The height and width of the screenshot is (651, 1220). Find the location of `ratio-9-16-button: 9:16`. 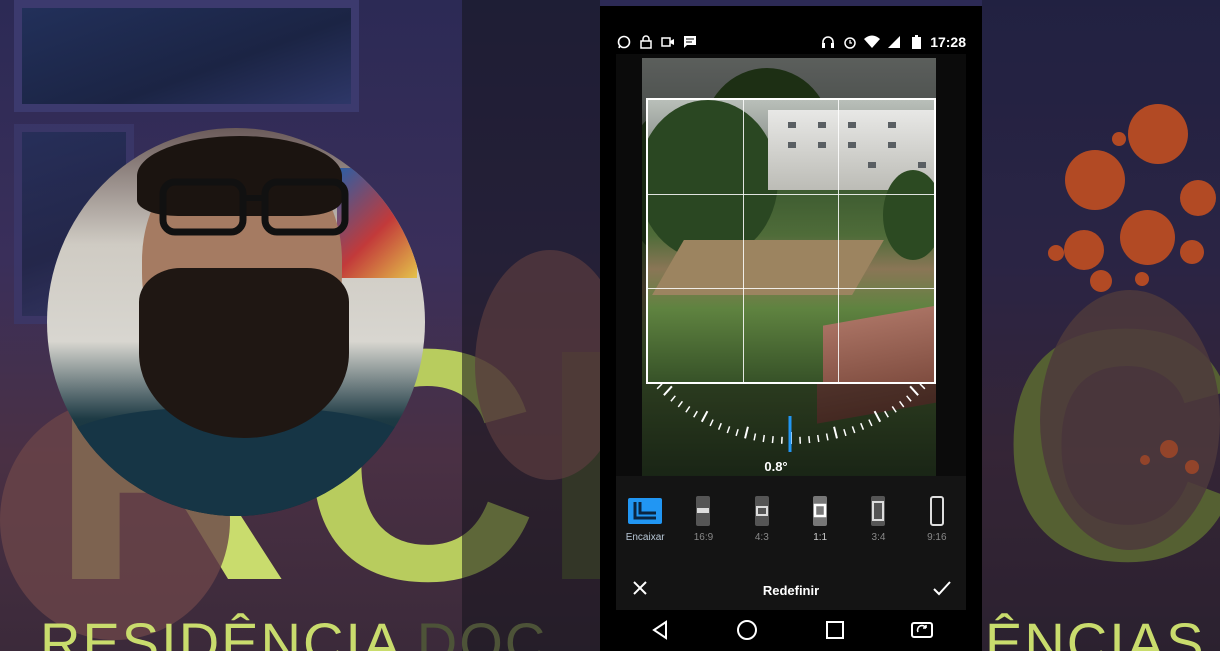

ratio-9-16-button: 9:16 is located at coordinates (937, 518).